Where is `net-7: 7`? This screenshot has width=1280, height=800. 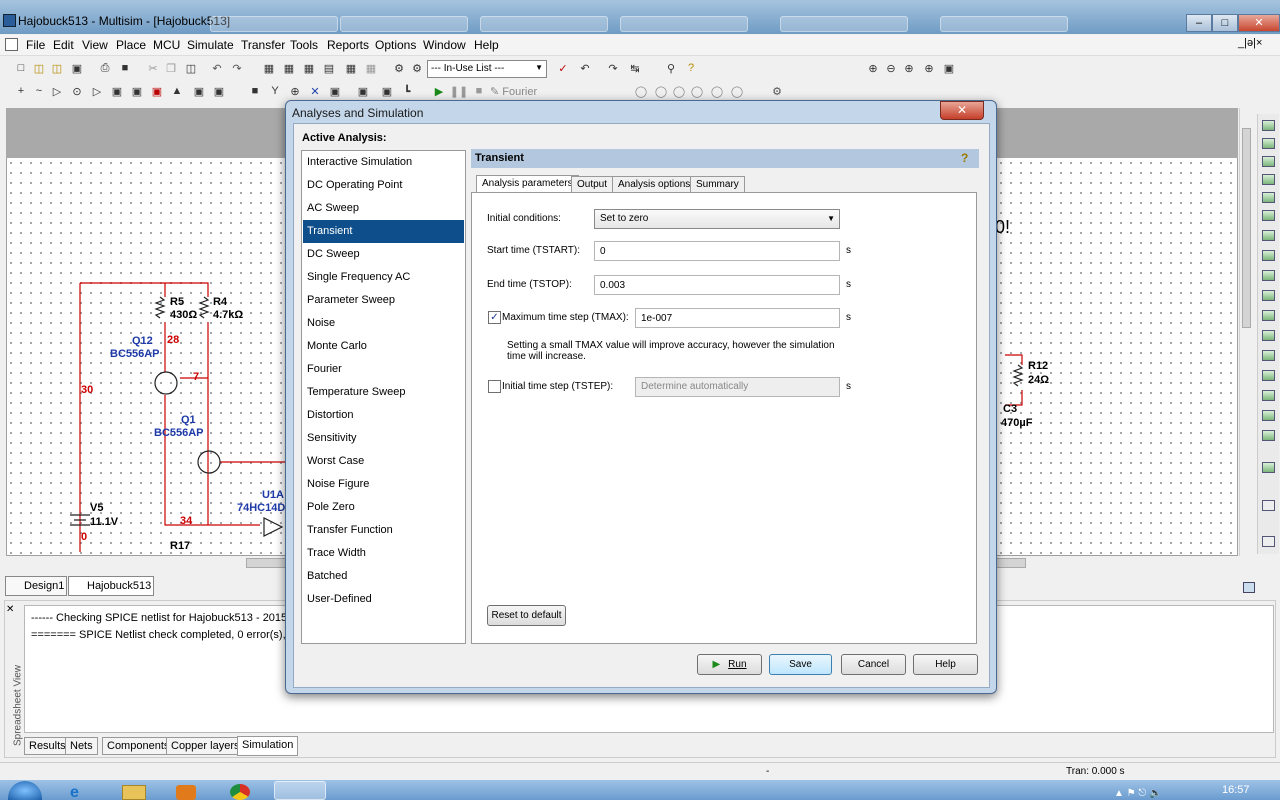 net-7: 7 is located at coordinates (196, 377).